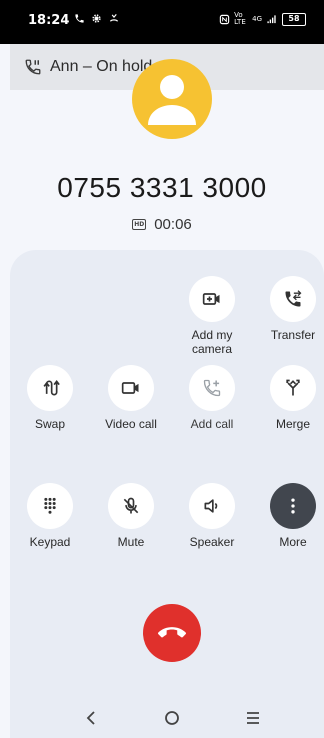 The width and height of the screenshot is (324, 738). Describe the element at coordinates (240, 18) in the screenshot. I see `volte-indicator: Vo LTE` at that location.